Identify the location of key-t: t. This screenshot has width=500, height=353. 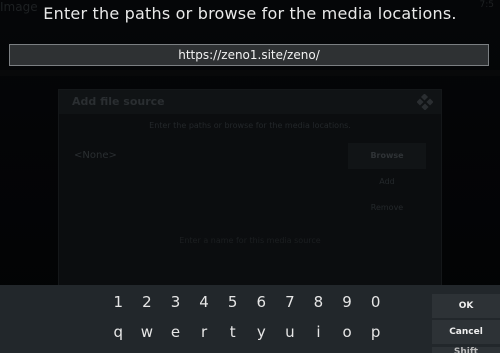
(232, 332).